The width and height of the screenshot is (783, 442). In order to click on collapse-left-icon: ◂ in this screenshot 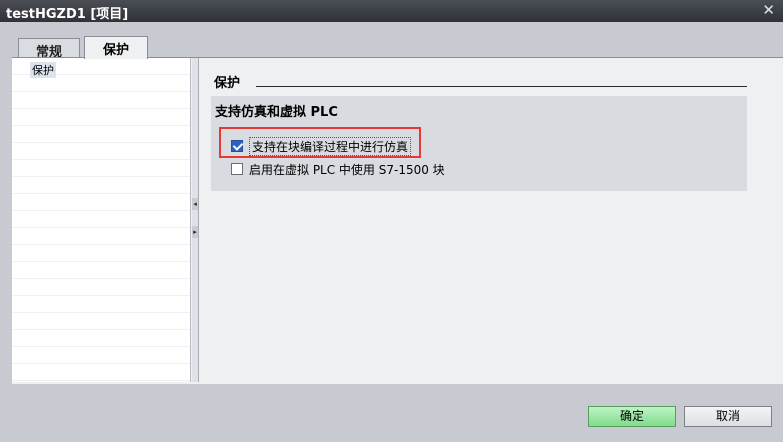, I will do `click(195, 204)`.